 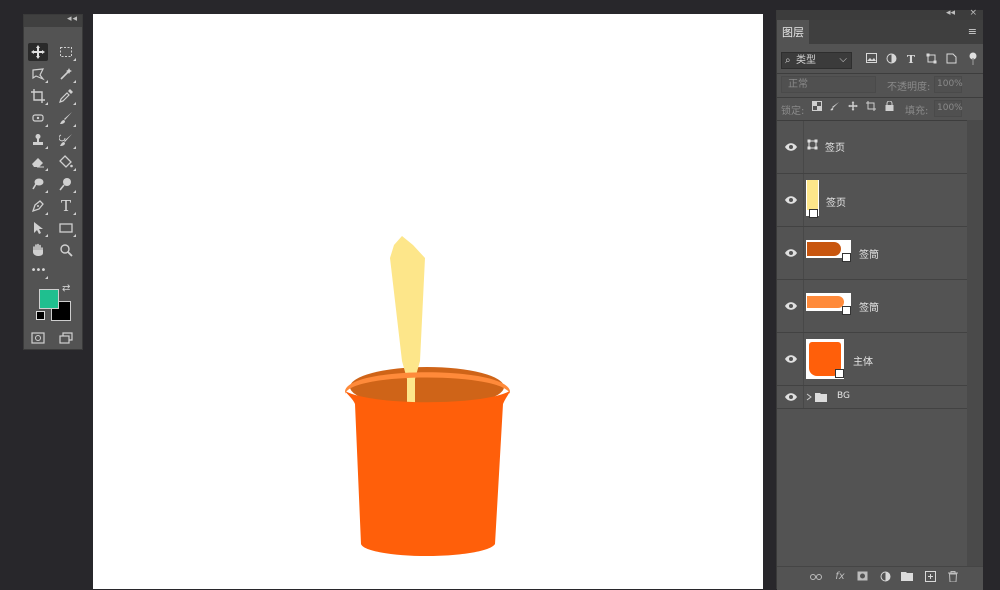 I want to click on lock-position-icon, so click(x=853, y=107).